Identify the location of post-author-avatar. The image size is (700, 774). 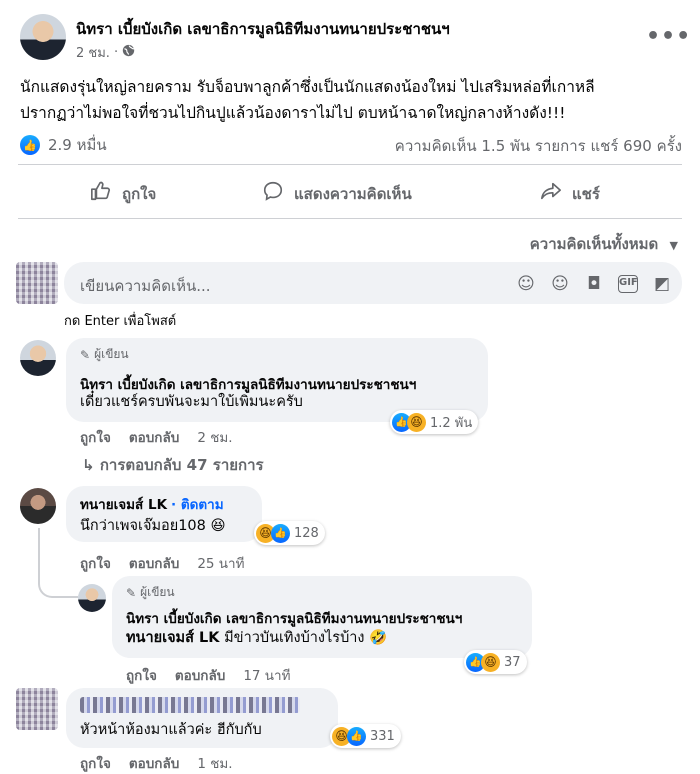
(43, 37).